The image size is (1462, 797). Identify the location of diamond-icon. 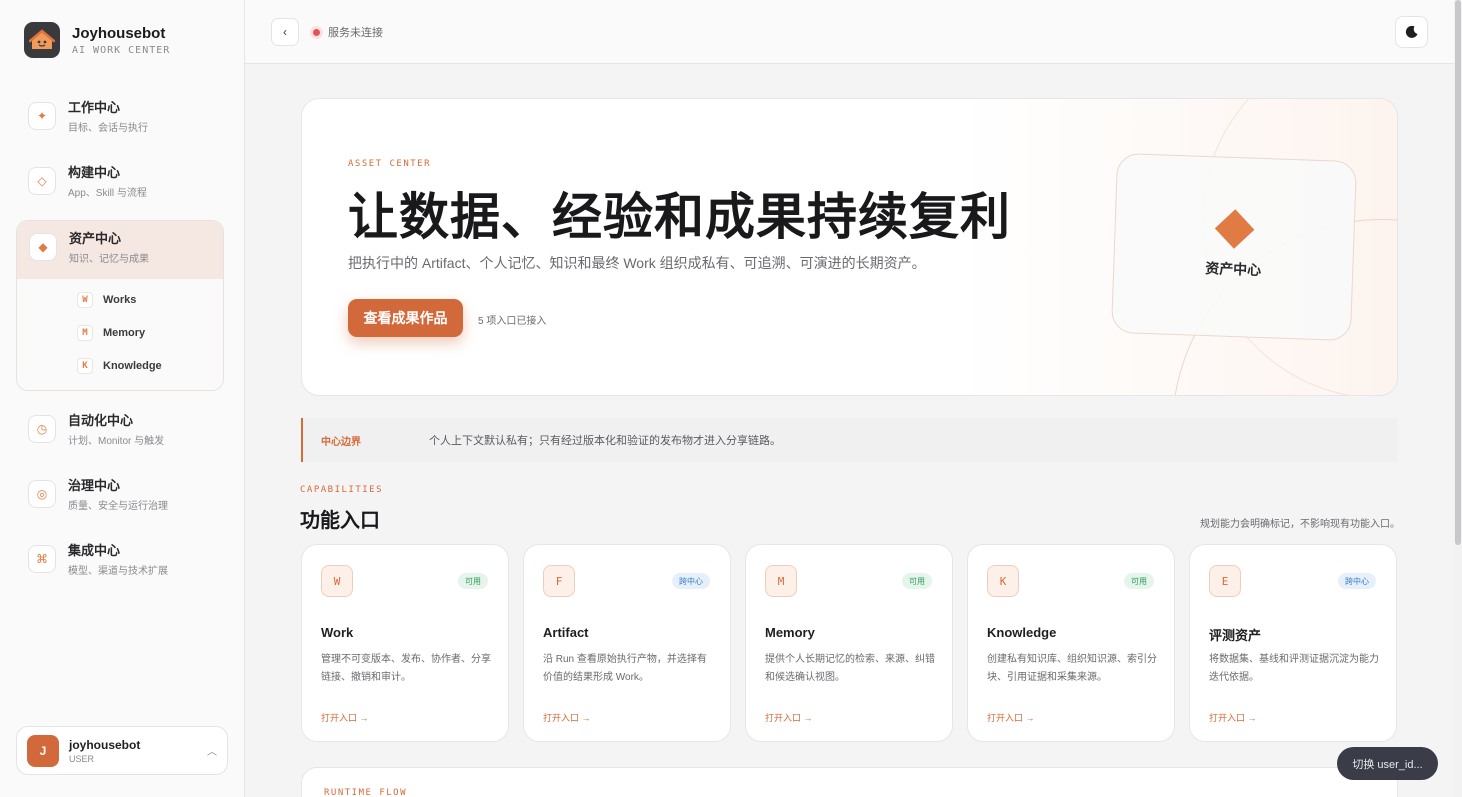
(1234, 229).